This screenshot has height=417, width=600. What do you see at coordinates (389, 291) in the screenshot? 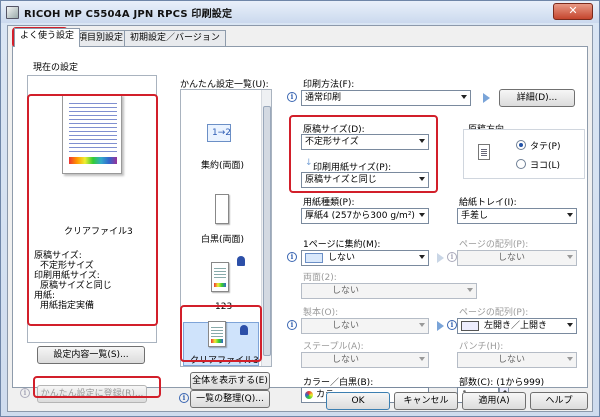
I see `duplex-select: しない` at bounding box center [389, 291].